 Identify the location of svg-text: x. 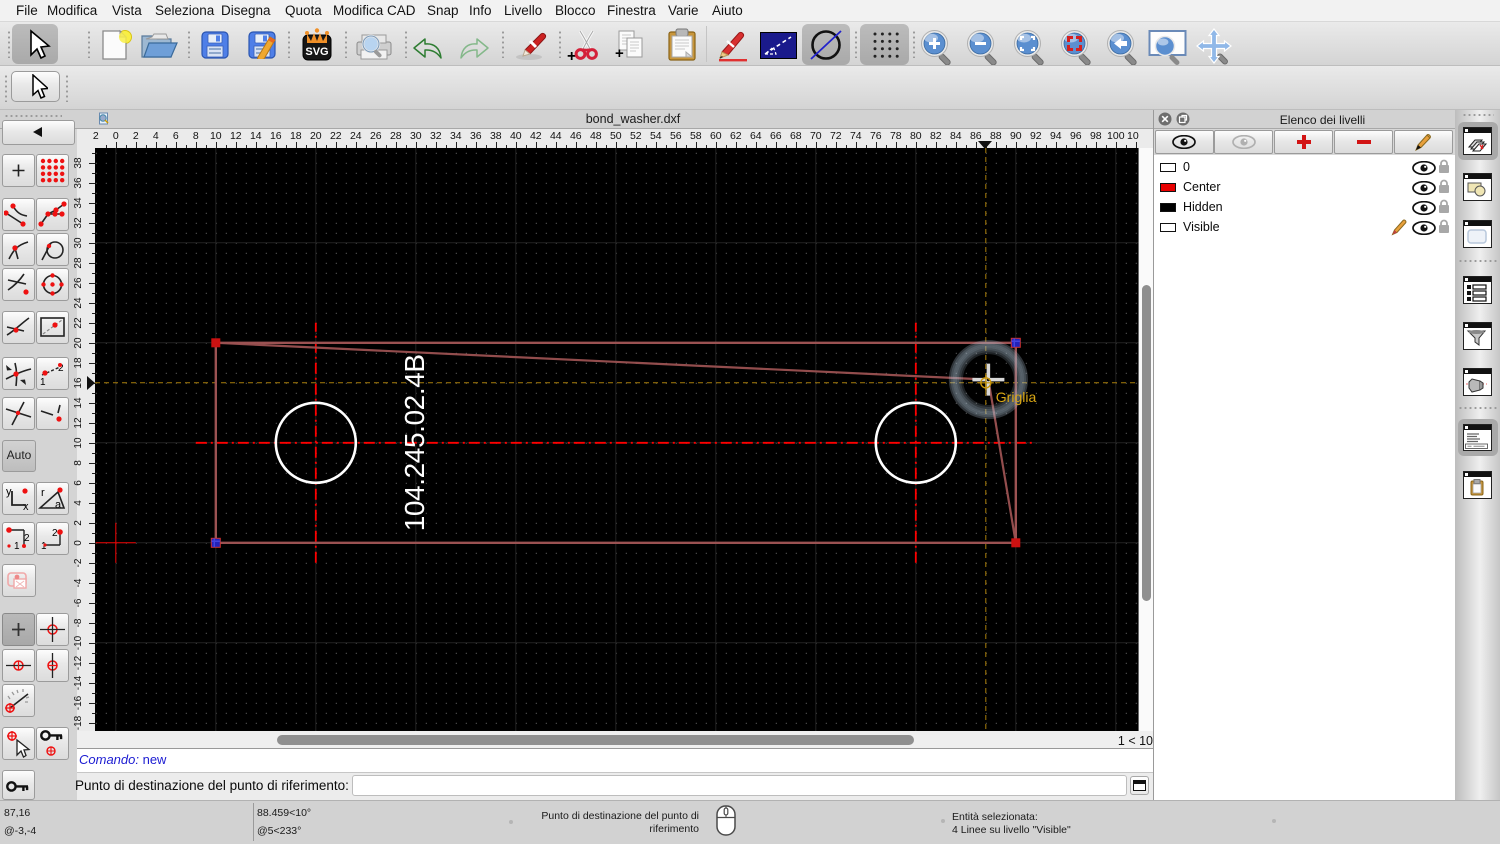
(26, 507).